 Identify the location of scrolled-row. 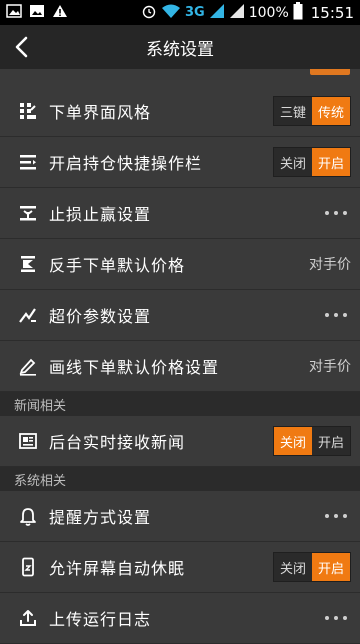
(180, 78).